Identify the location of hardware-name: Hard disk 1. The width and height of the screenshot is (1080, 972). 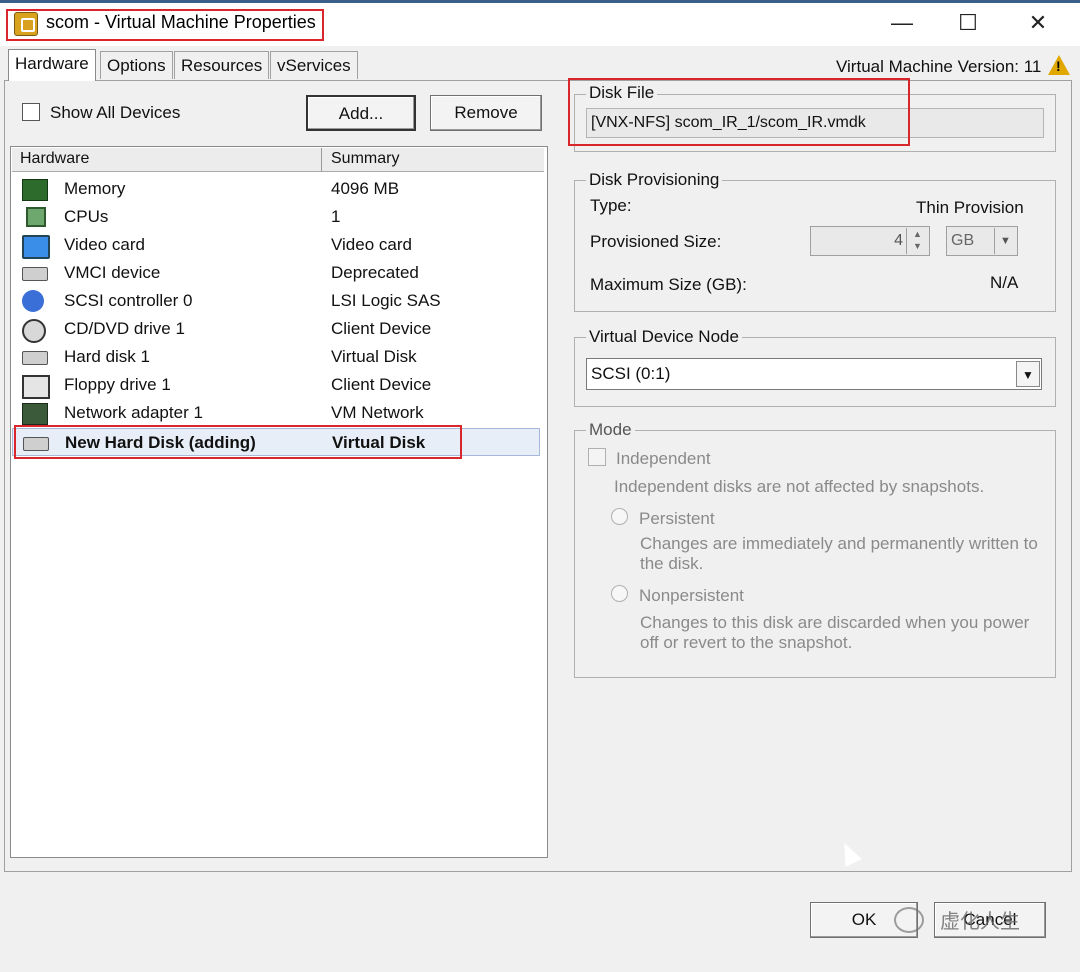
(107, 356).